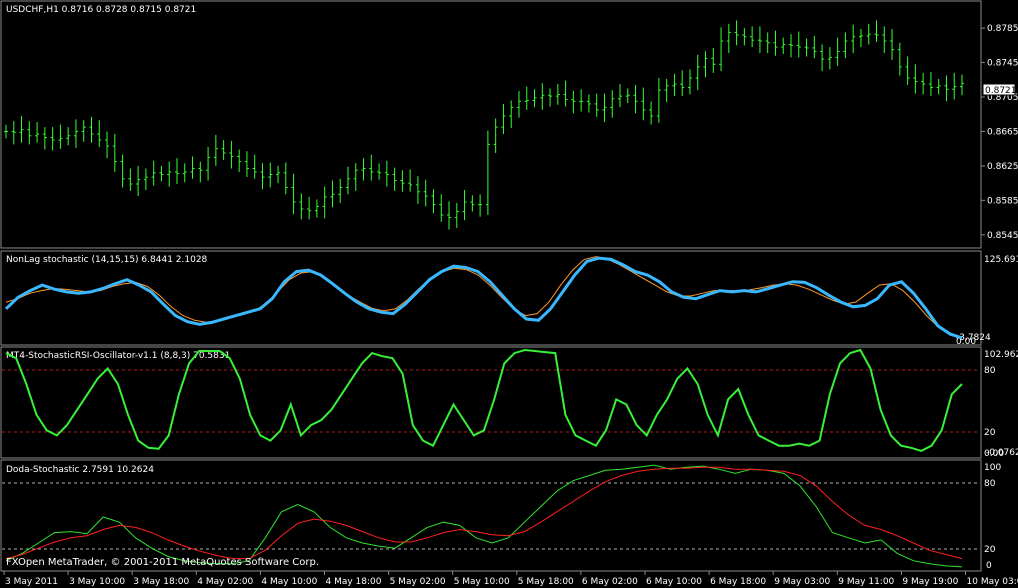  I want to click on time-axis-label: 4 May 10:00, so click(289, 582).